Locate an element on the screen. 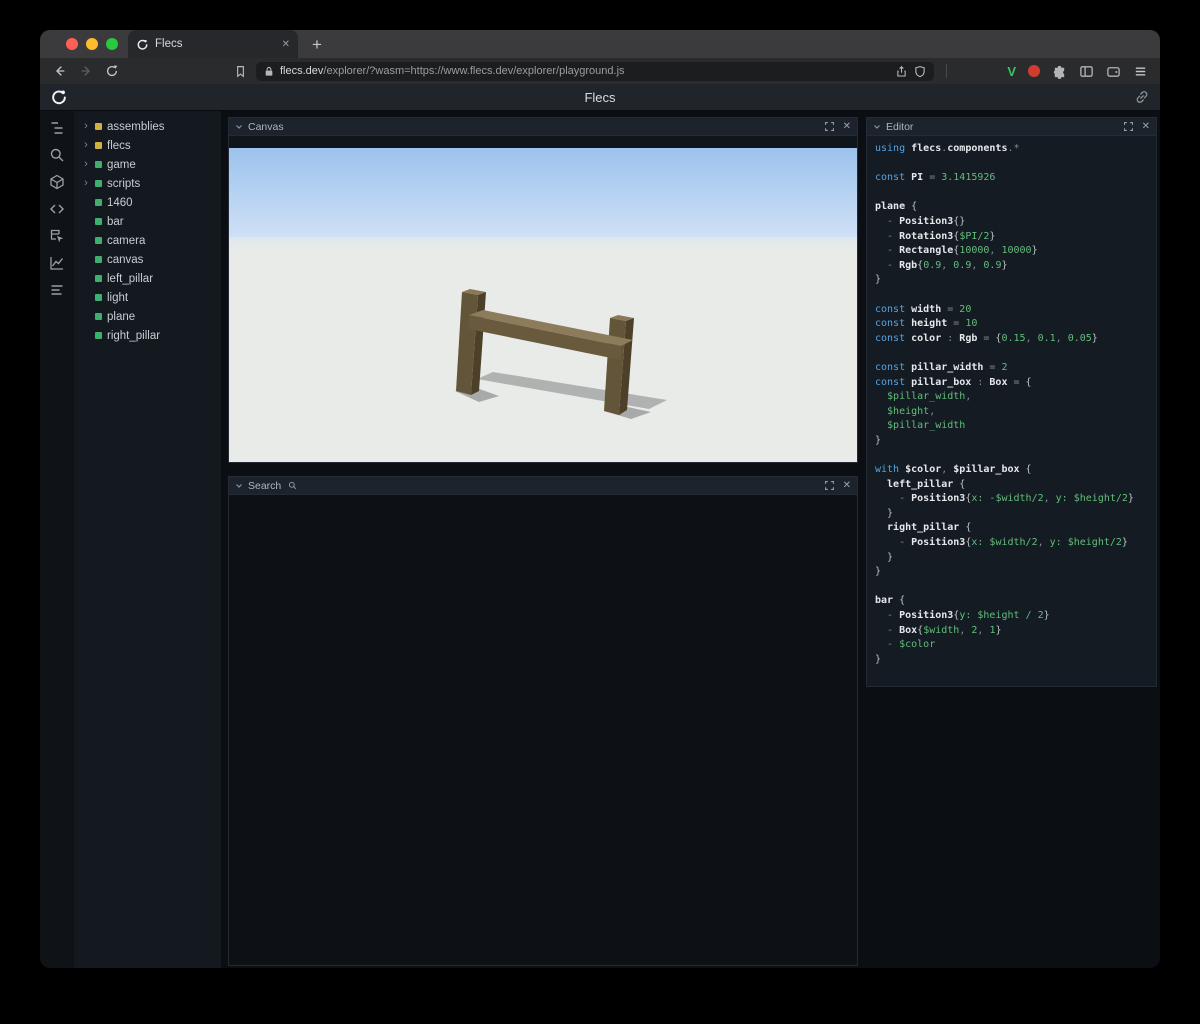 The image size is (1200, 1024). new-tab-button: + is located at coordinates (317, 44).